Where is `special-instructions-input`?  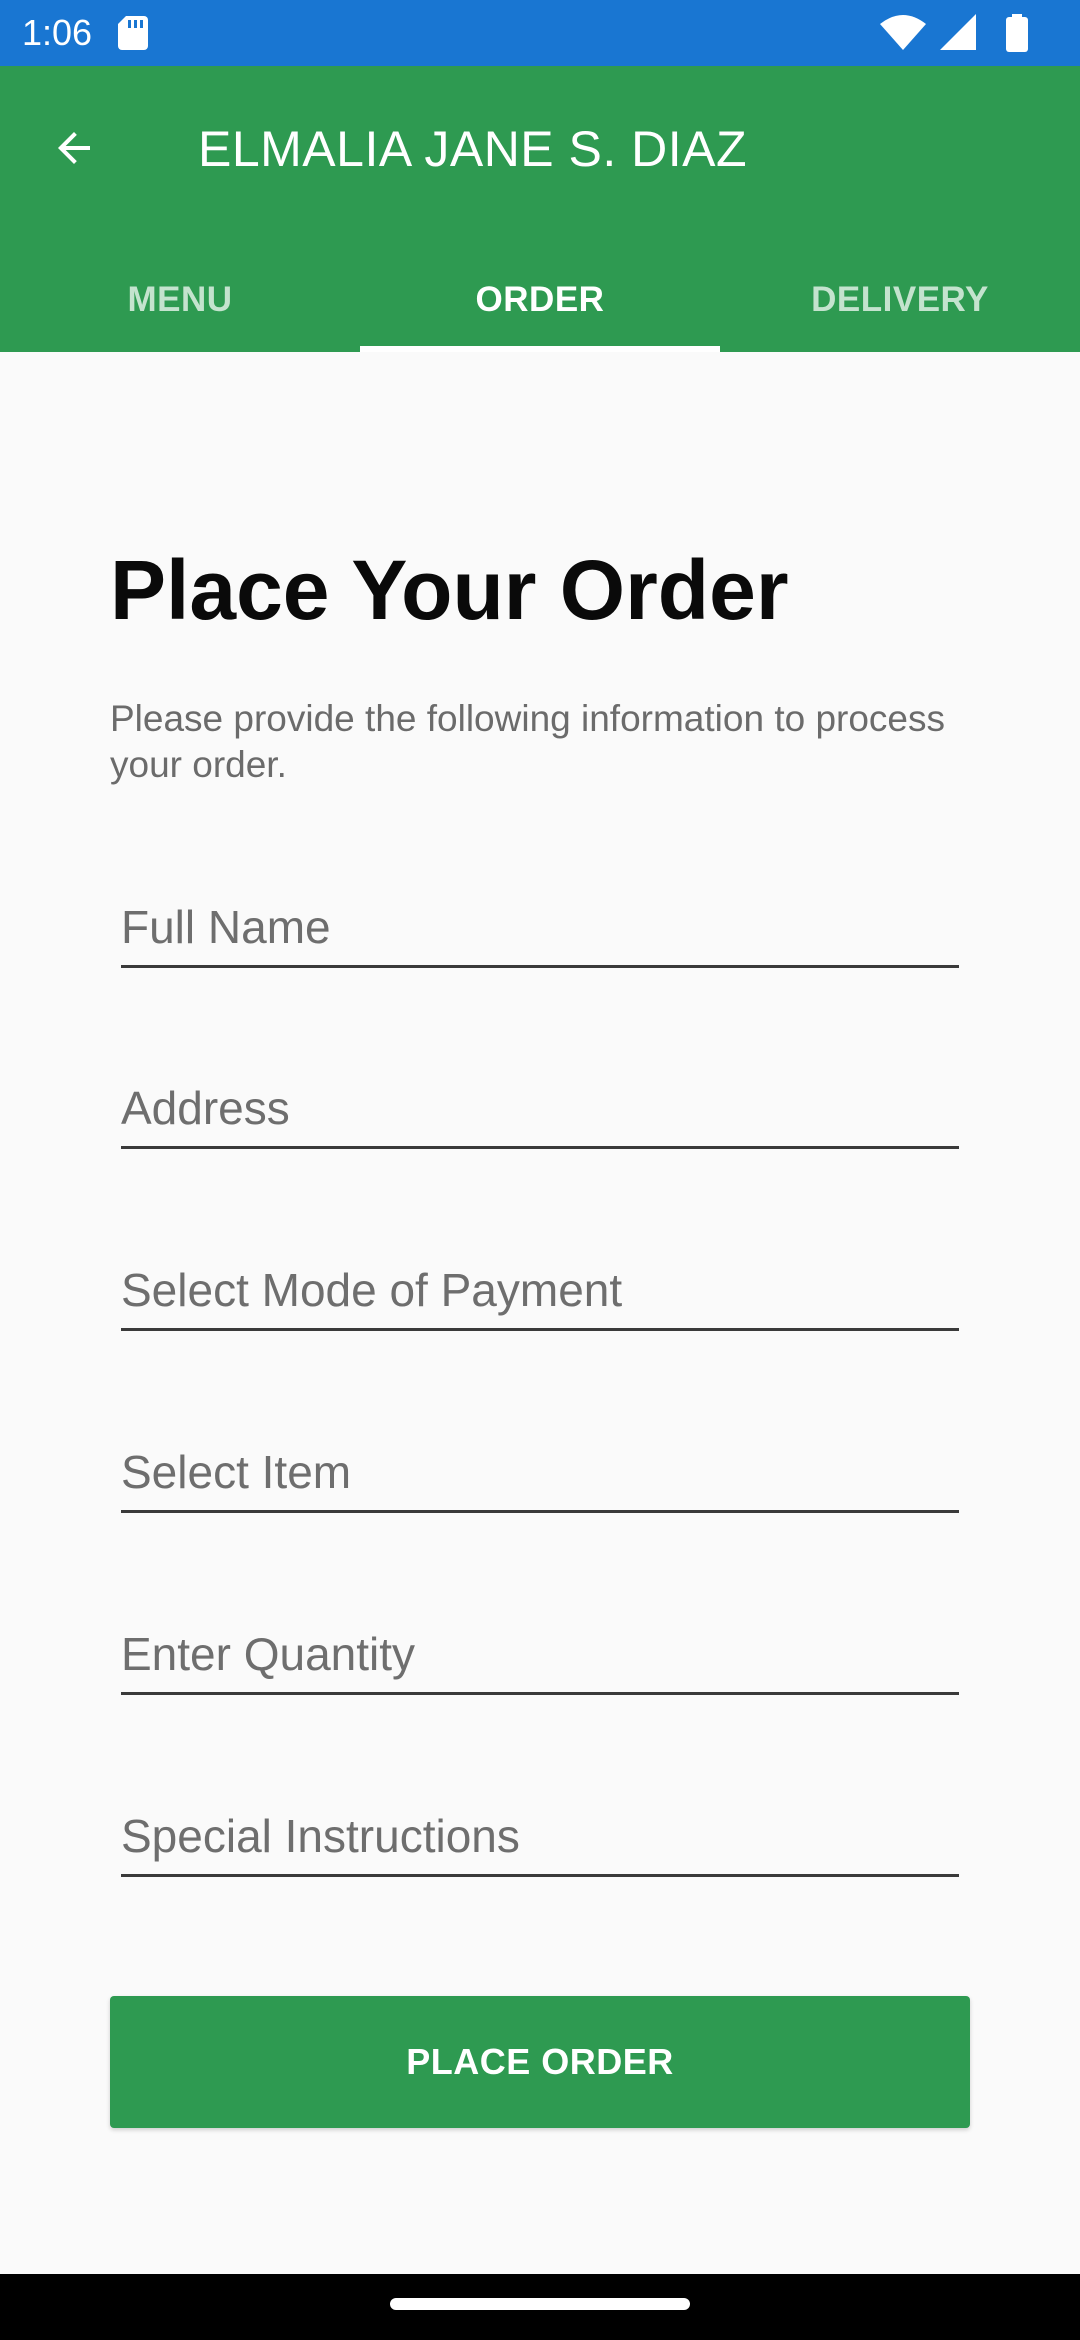
special-instructions-input is located at coordinates (540, 1836).